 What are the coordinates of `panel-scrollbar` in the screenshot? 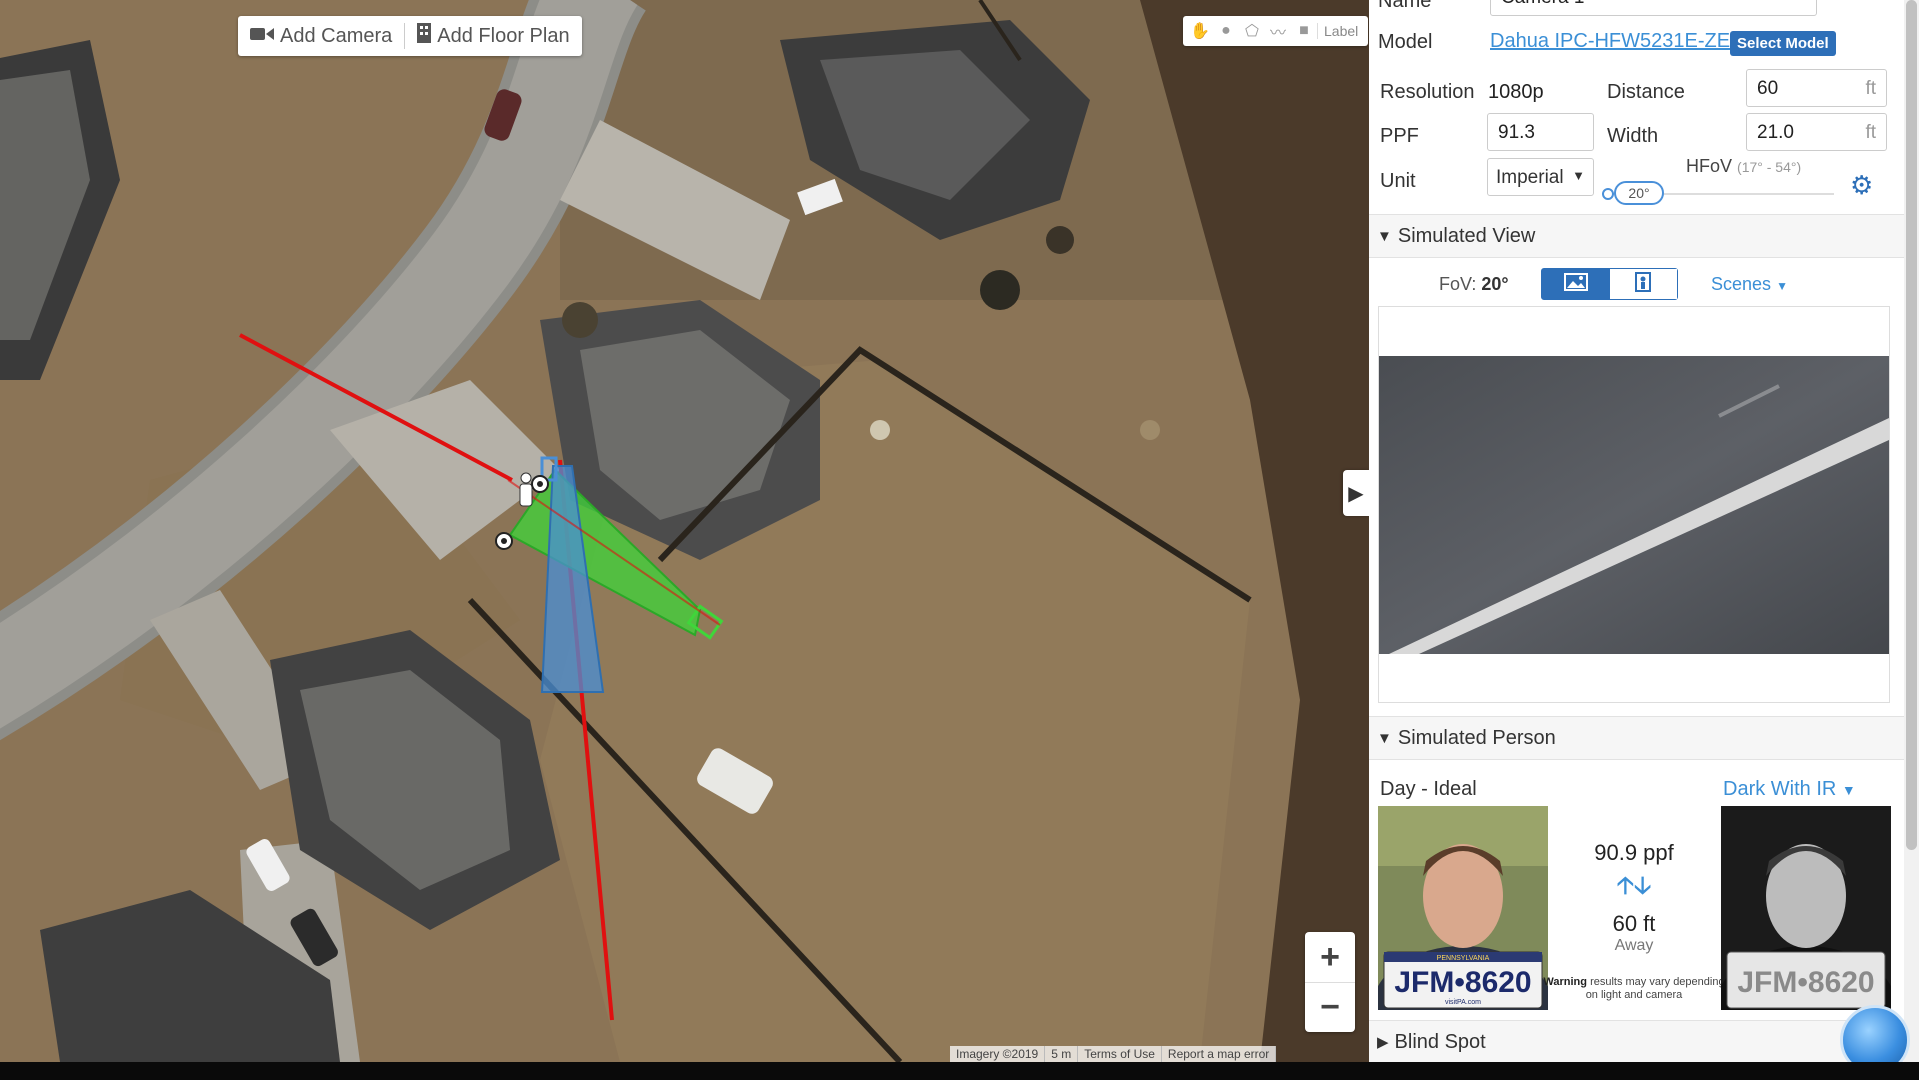 It's located at (1911, 531).